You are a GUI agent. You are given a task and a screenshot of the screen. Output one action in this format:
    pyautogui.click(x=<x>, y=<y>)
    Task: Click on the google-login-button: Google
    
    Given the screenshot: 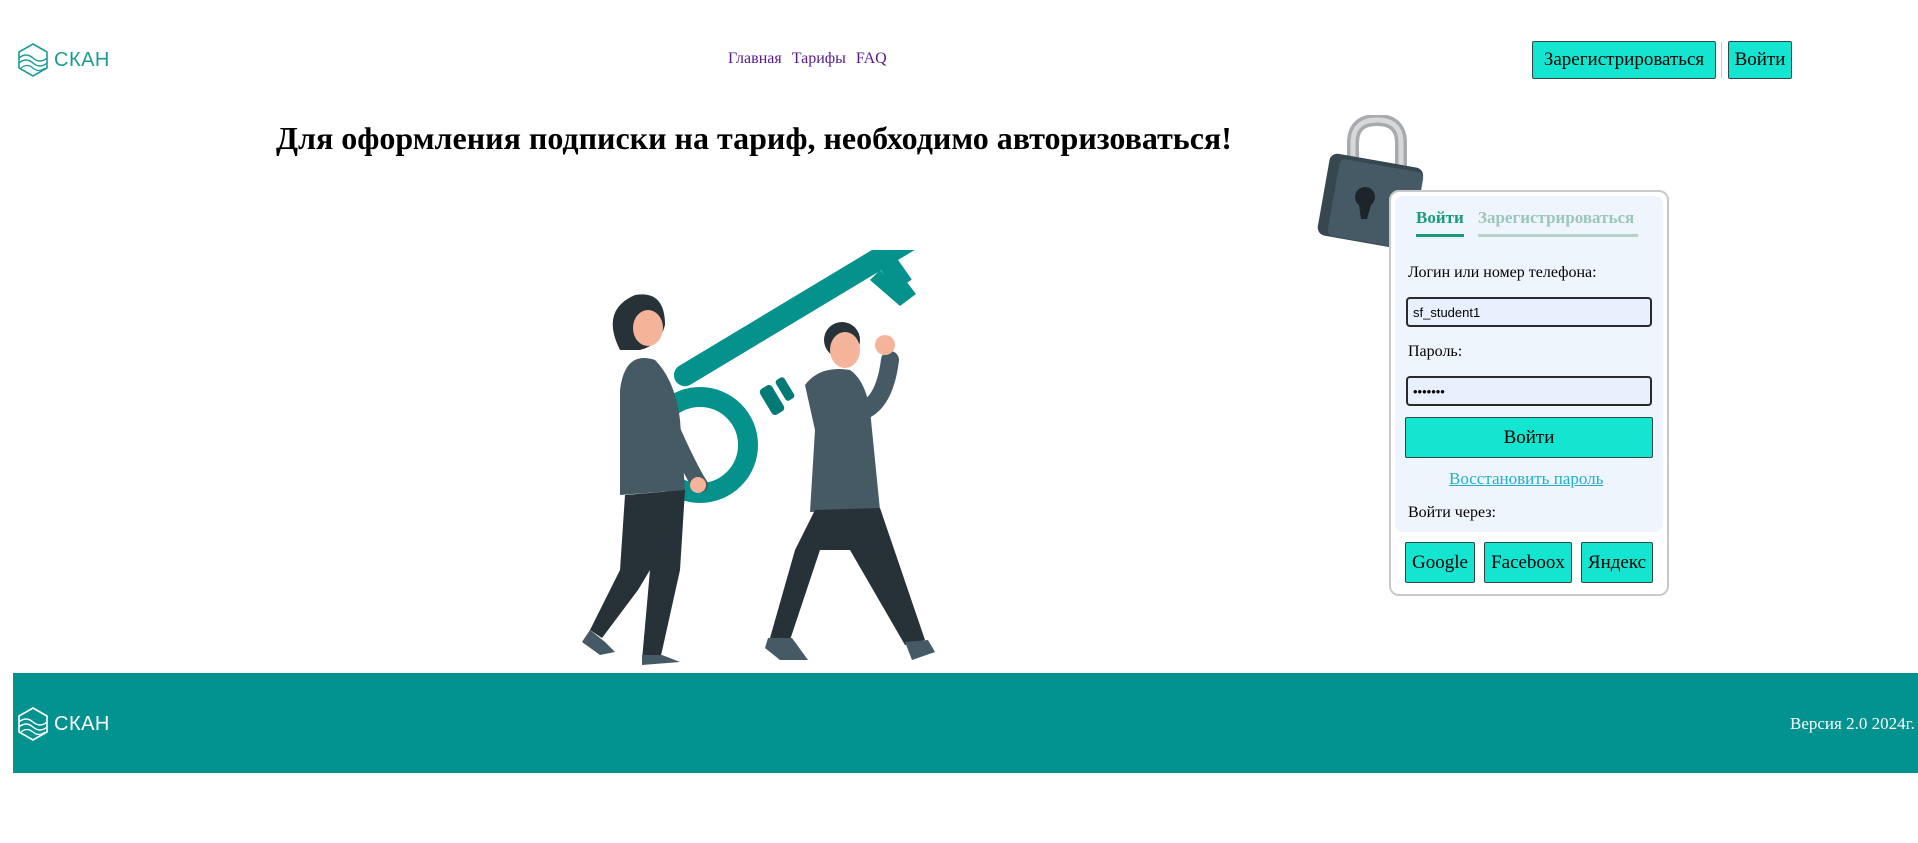 What is the action you would take?
    pyautogui.click(x=1440, y=562)
    